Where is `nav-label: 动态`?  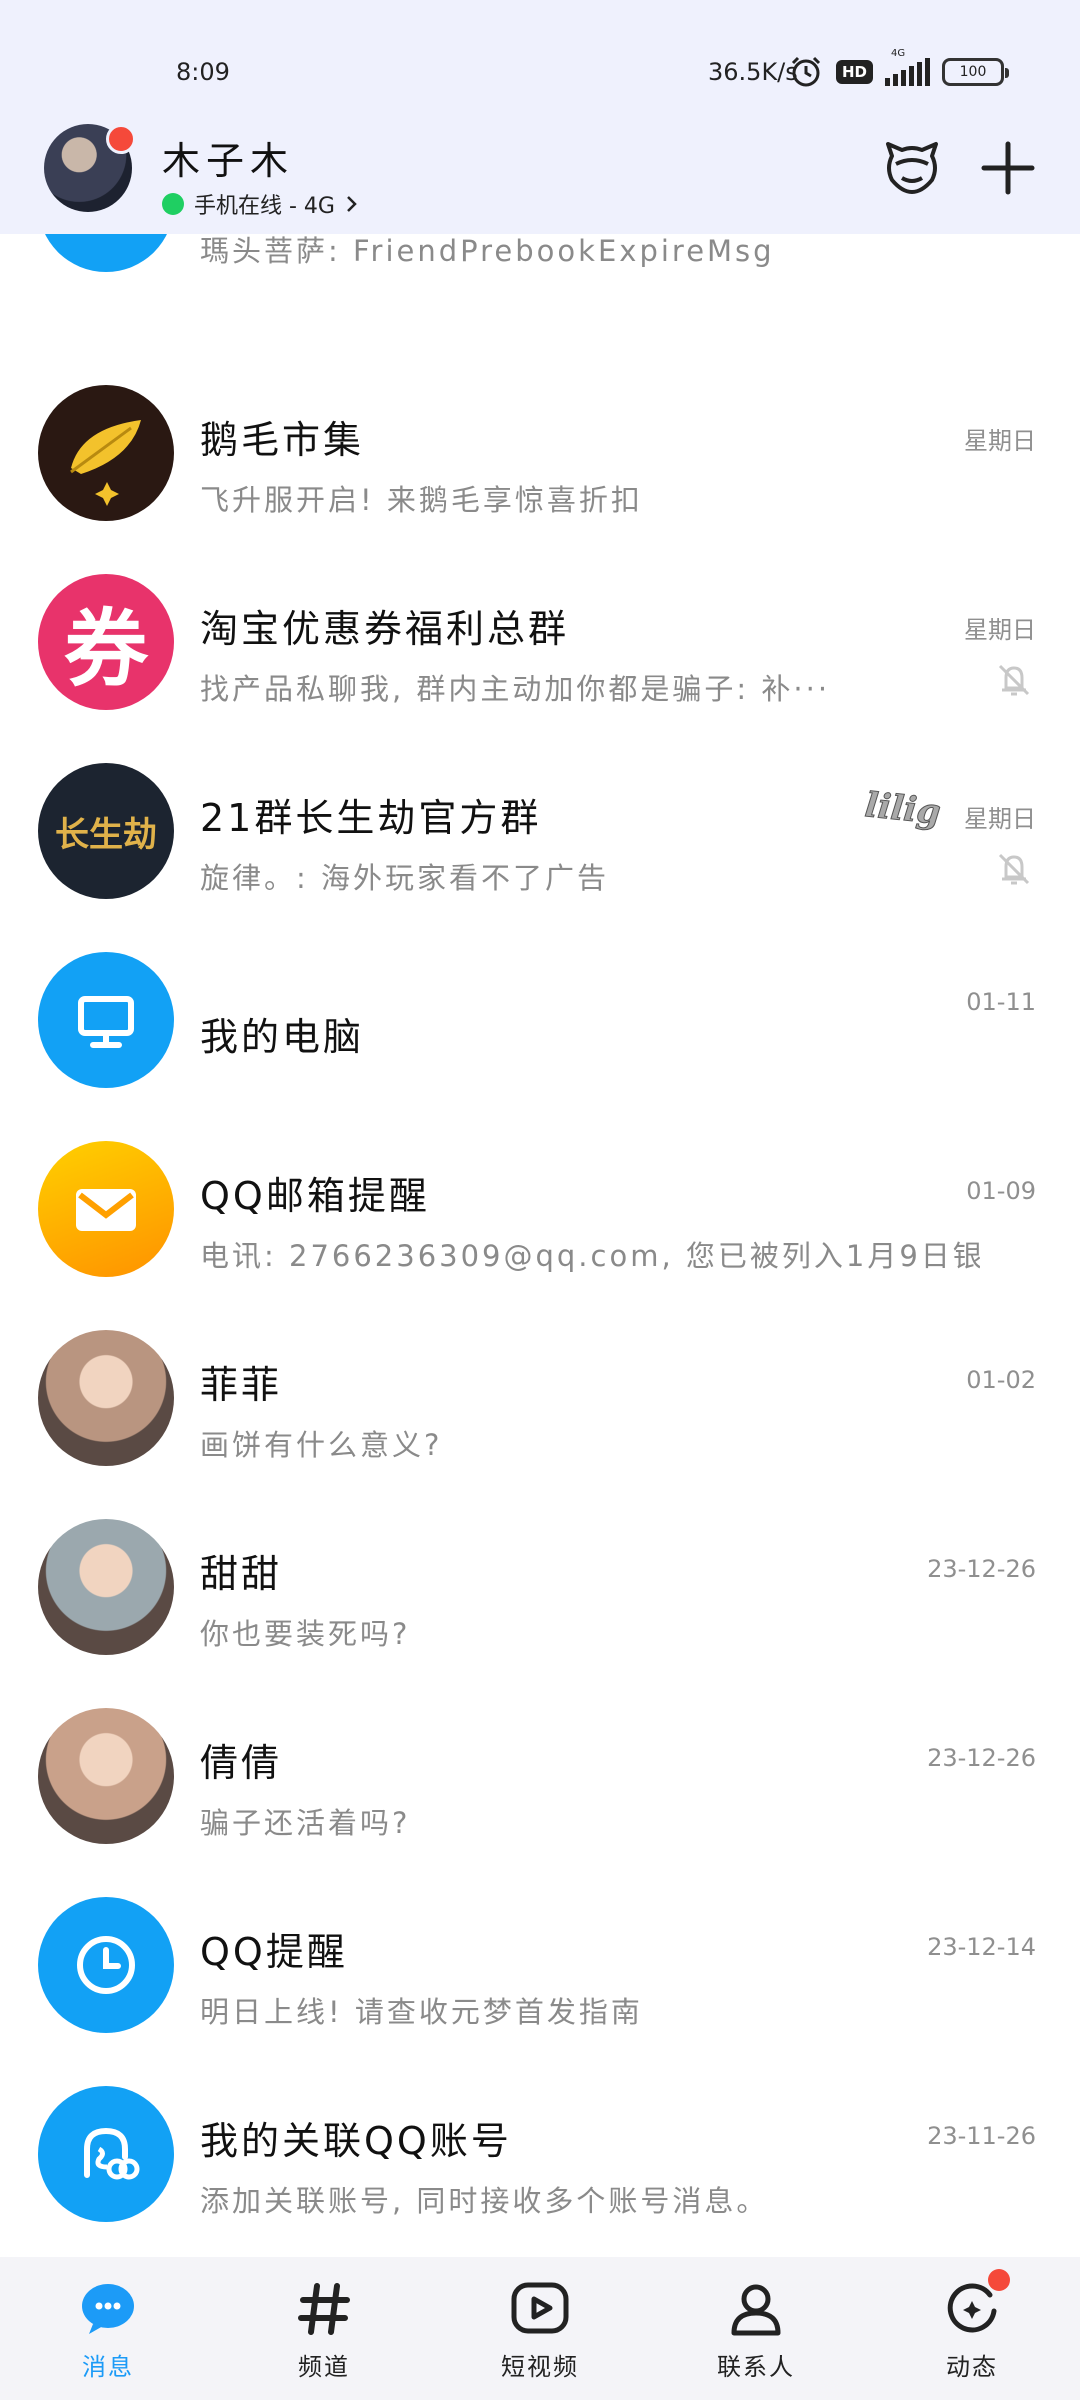 nav-label: 动态 is located at coordinates (972, 2367).